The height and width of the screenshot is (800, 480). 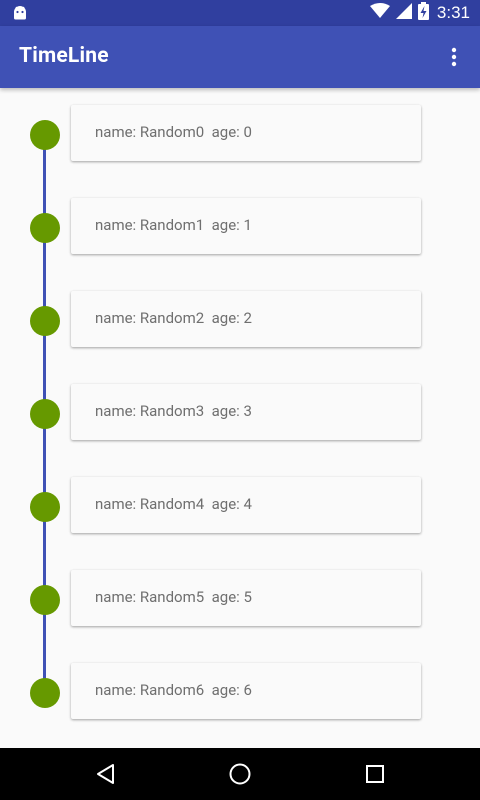 What do you see at coordinates (173, 504) in the screenshot?
I see `card-text: name: Random4 age: 4` at bounding box center [173, 504].